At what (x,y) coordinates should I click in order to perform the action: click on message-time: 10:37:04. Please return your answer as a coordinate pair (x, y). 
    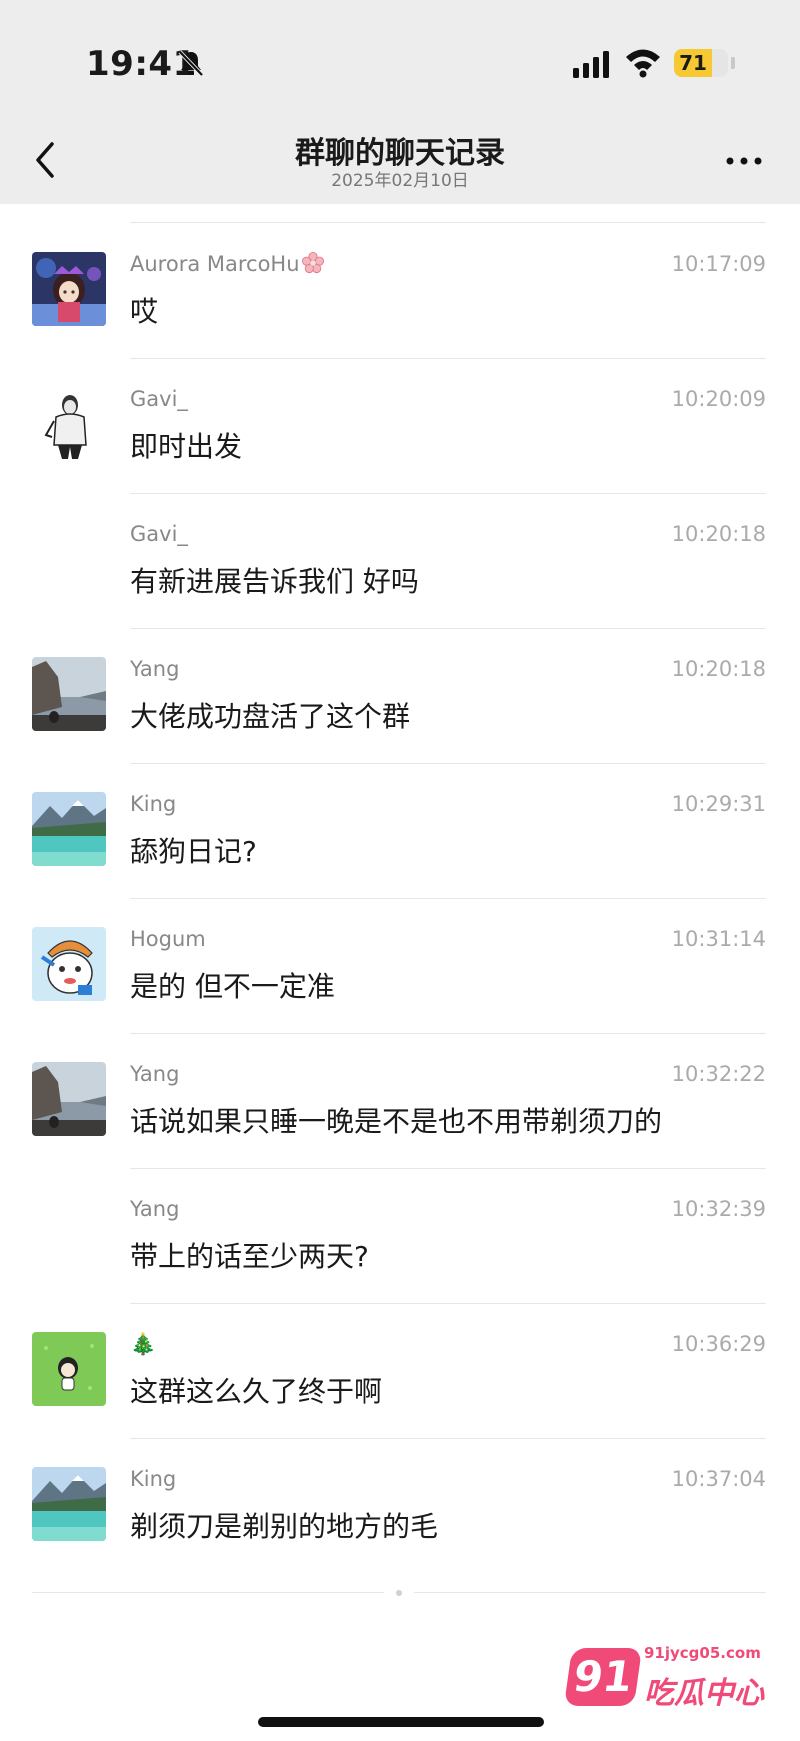
    Looking at the image, I should click on (718, 1479).